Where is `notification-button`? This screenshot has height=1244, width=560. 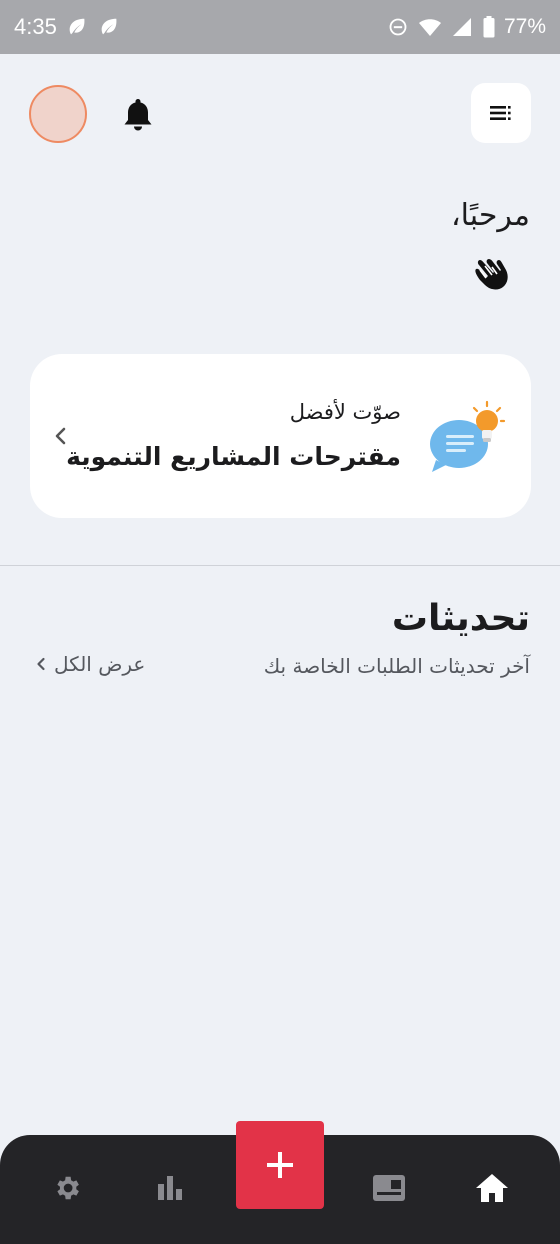
notification-button is located at coordinates (138, 115).